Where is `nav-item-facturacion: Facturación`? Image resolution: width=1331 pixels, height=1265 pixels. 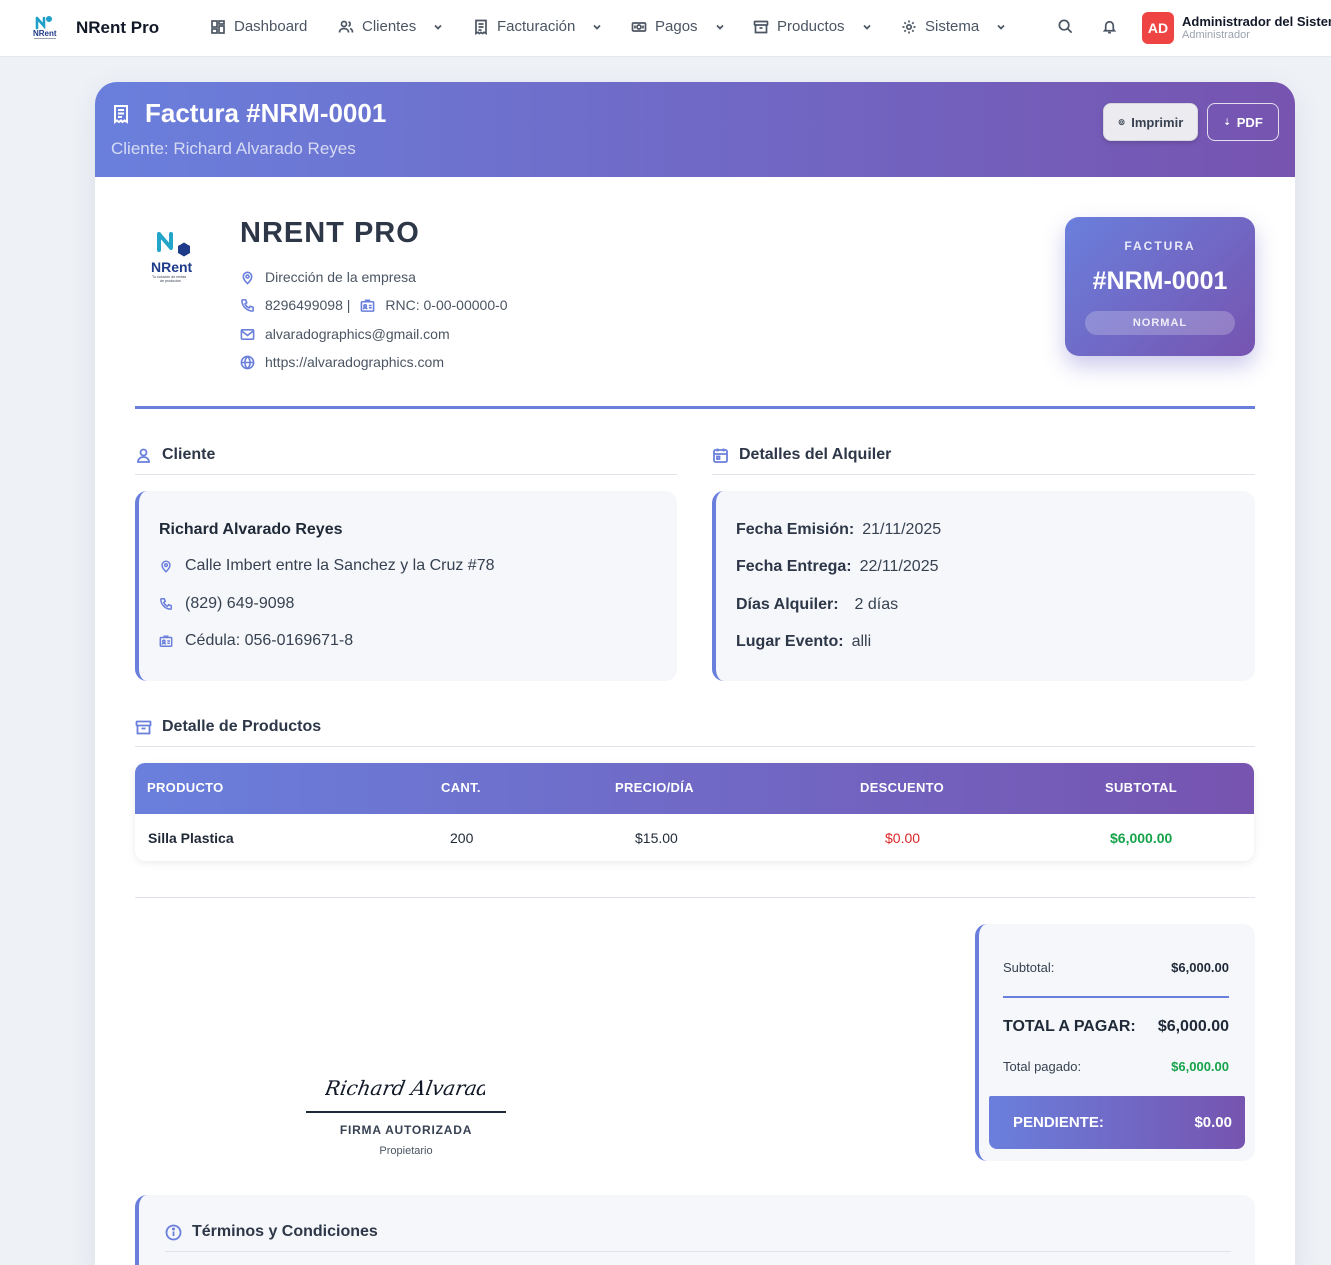
nav-item-facturacion: Facturación is located at coordinates (538, 26).